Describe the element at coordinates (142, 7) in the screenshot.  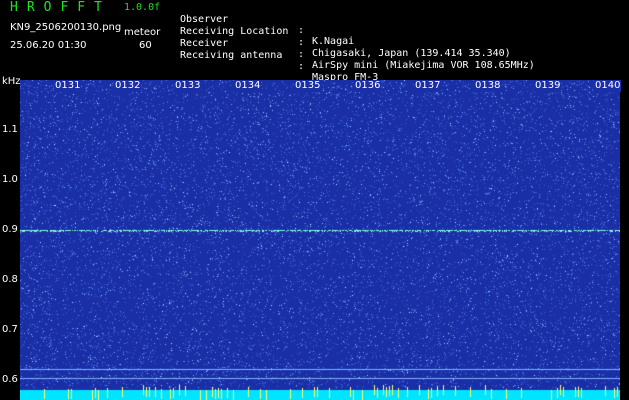
I see `app-version: 1.0.0f` at that location.